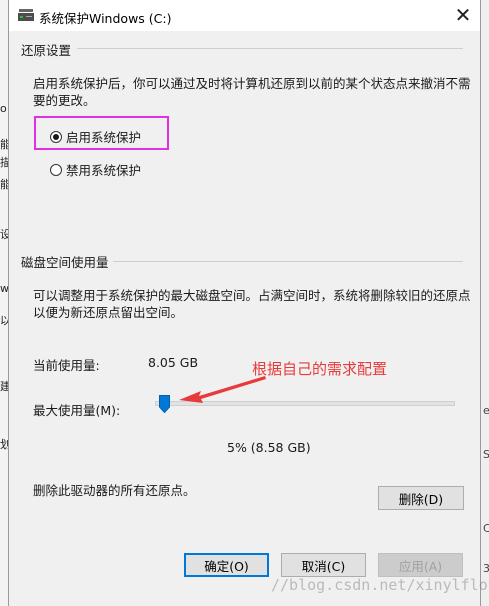 The height and width of the screenshot is (606, 489). I want to click on cancel-button: 取消(C), so click(323, 565).